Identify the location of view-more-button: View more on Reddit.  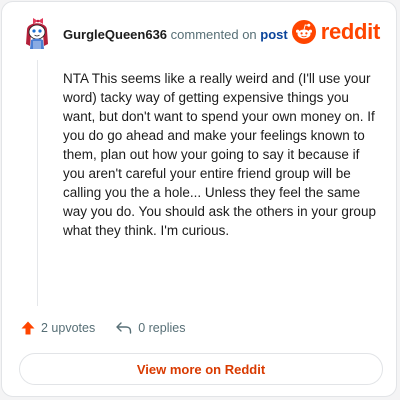
(201, 369).